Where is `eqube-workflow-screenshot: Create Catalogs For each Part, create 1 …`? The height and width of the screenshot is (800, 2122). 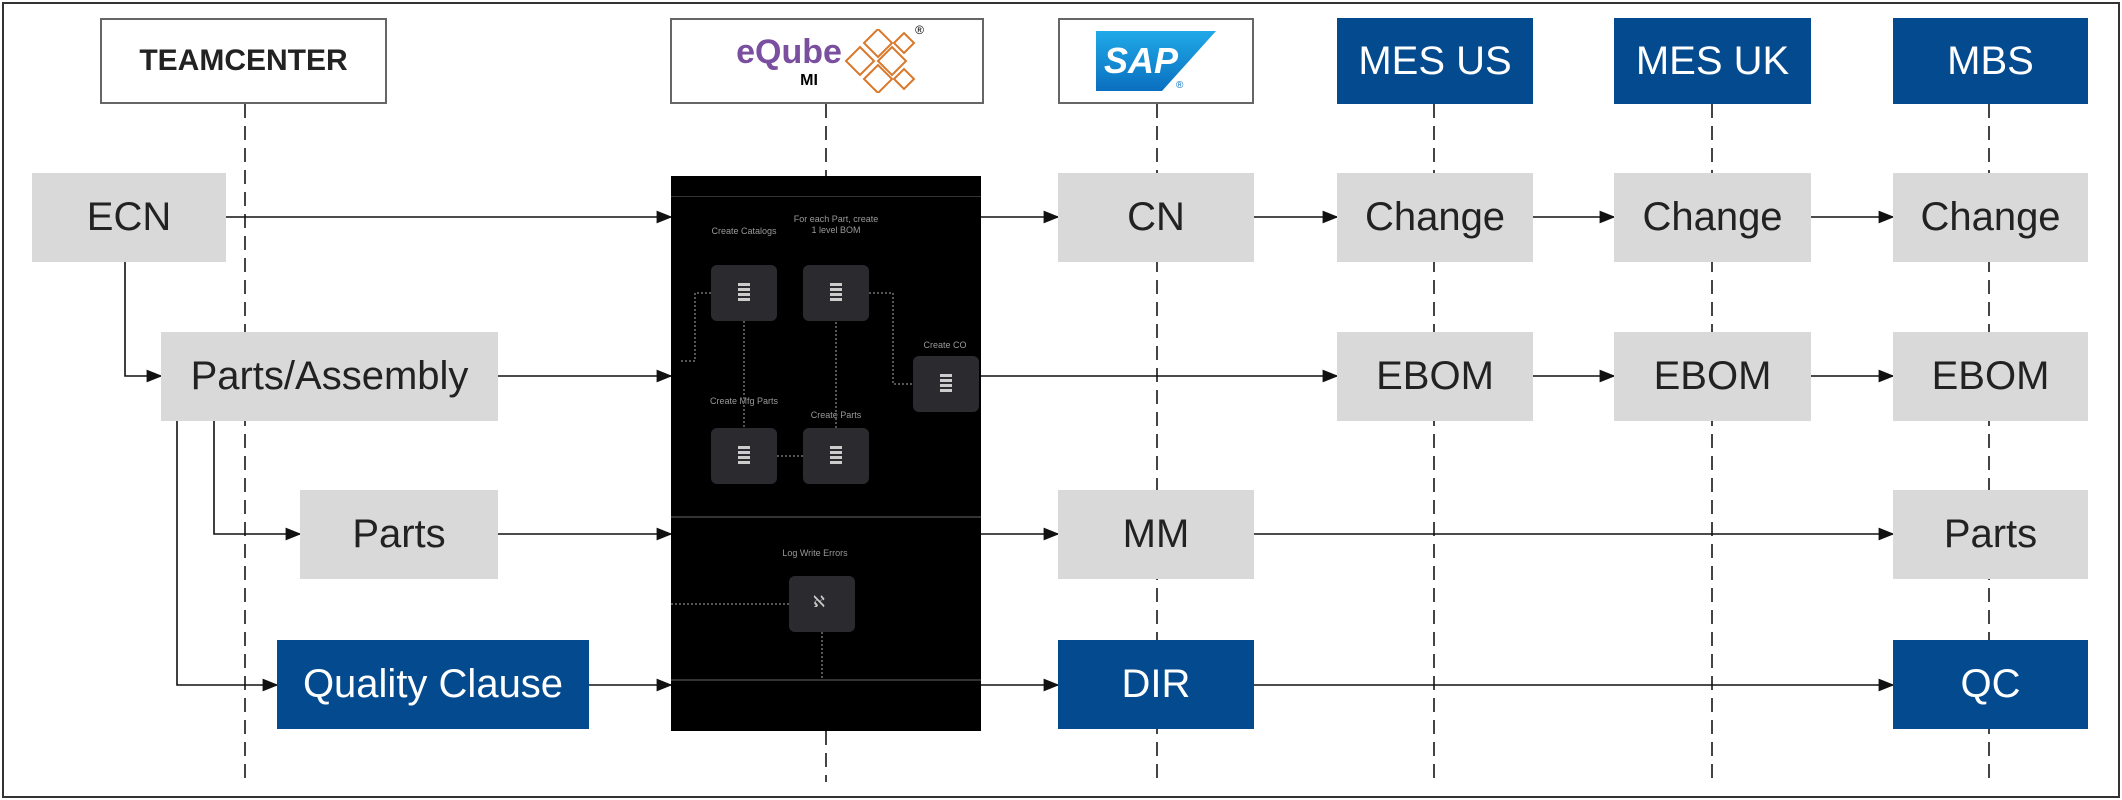
eqube-workflow-screenshot: Create Catalogs For each Part, create 1 … is located at coordinates (826, 453).